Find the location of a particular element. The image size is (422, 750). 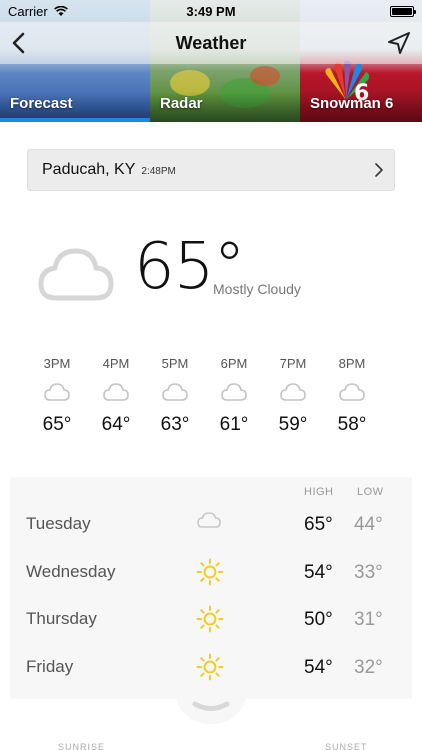

daily-row: Tuesday 65° 44° is located at coordinates (211, 523).